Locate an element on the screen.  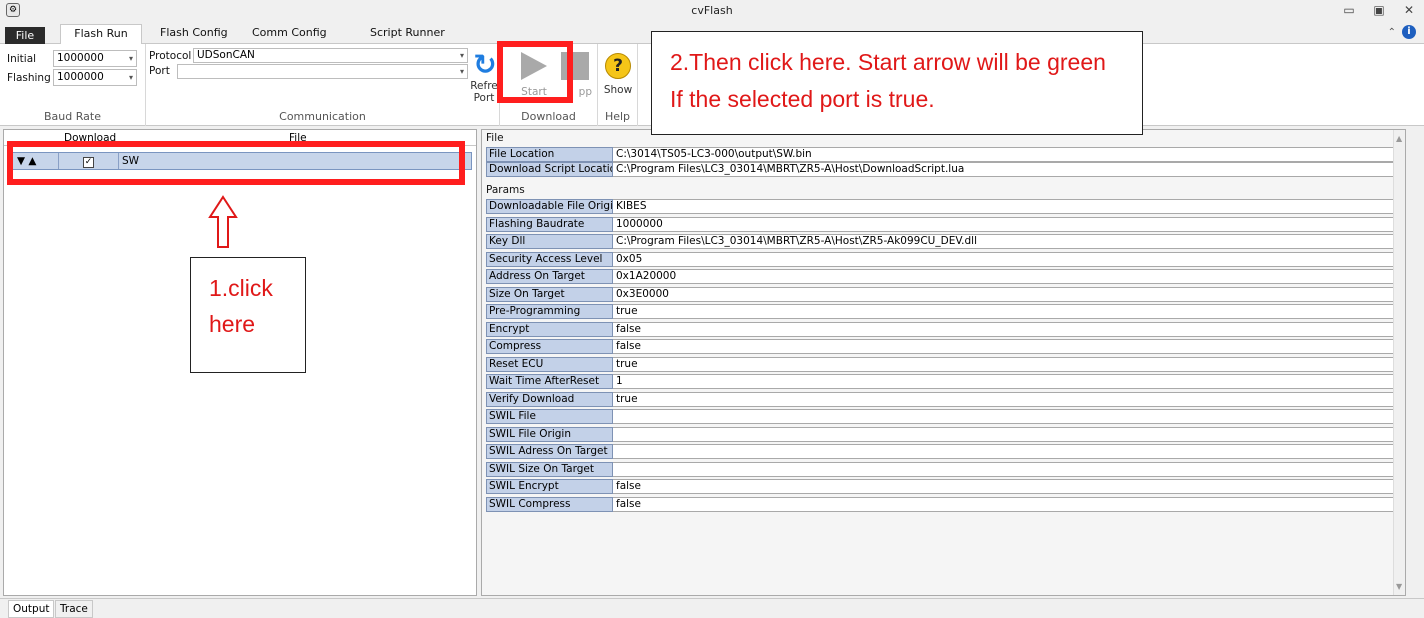
flashing-baud-value: 1000000 is located at coordinates (80, 77).